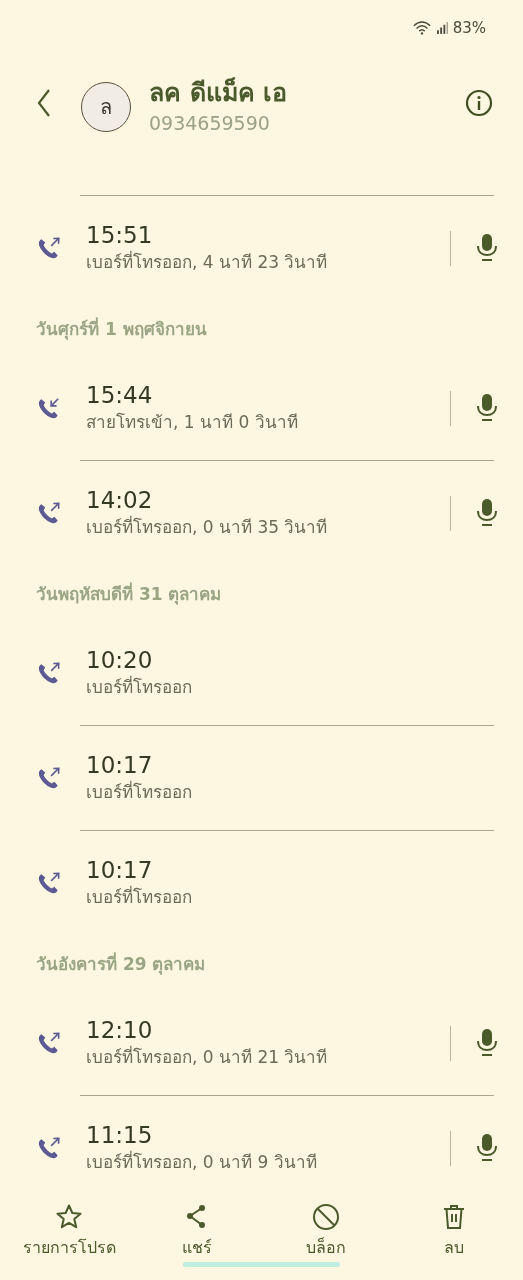 This screenshot has height=1280, width=523. I want to click on call-detail: สายโทรเข้า, 1 นาที 0 วินาที, so click(192, 422).